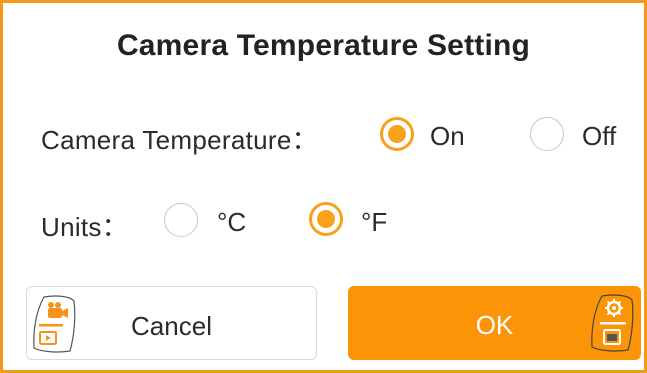  What do you see at coordinates (326, 219) in the screenshot?
I see `units-fahrenheit-radio` at bounding box center [326, 219].